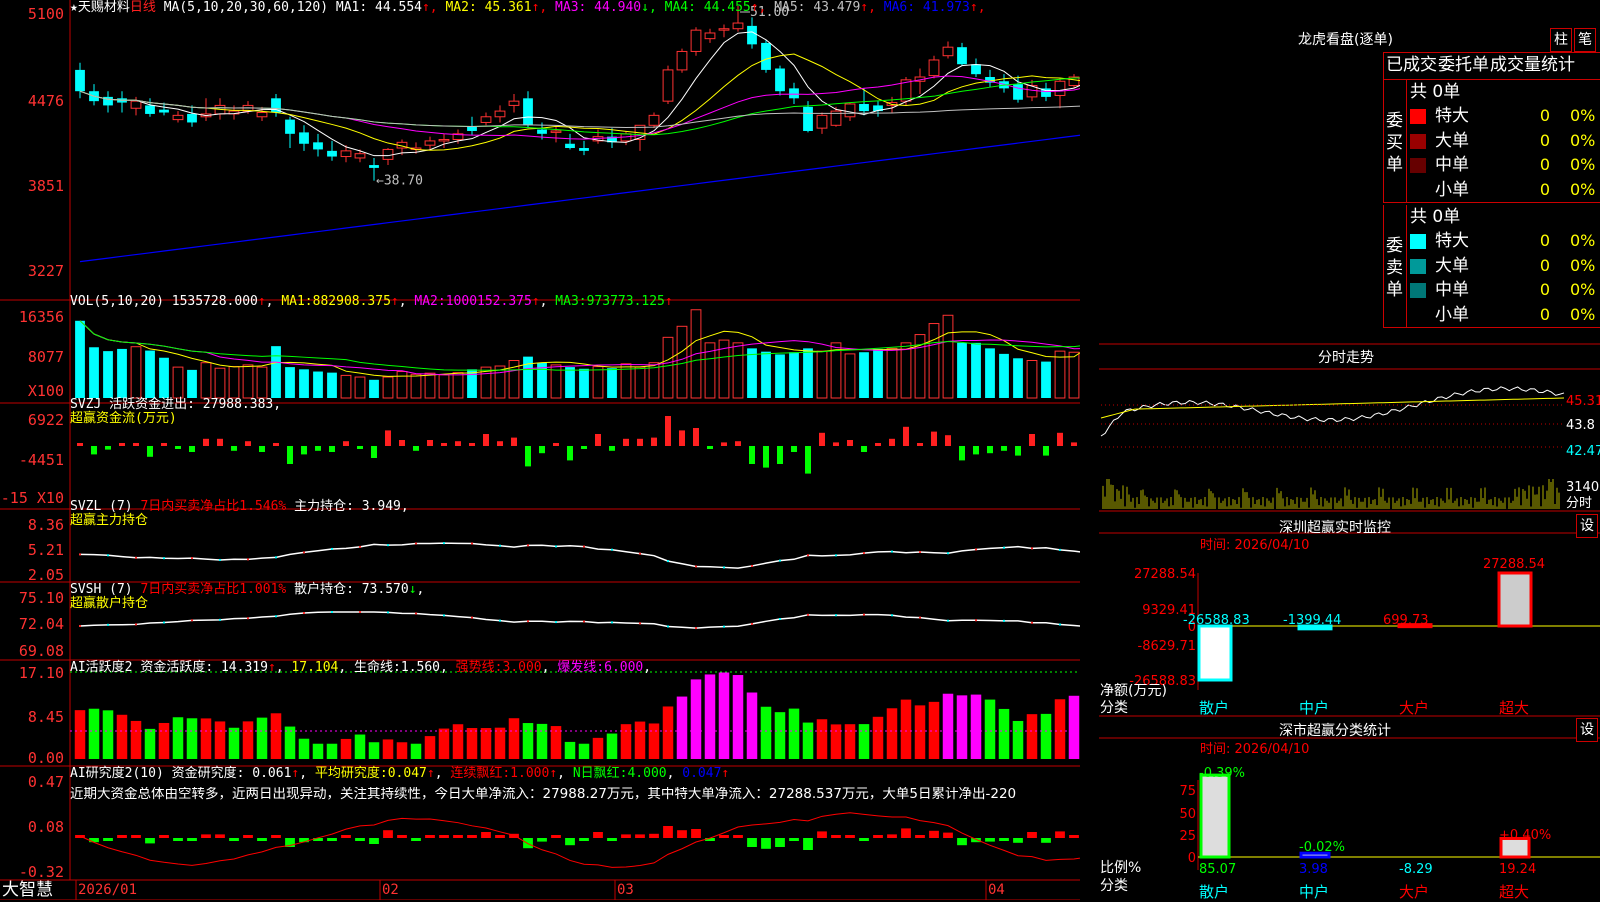 Image resolution: width=1600 pixels, height=902 pixels. I want to click on svsh-title: SVSH (7), so click(101, 589).